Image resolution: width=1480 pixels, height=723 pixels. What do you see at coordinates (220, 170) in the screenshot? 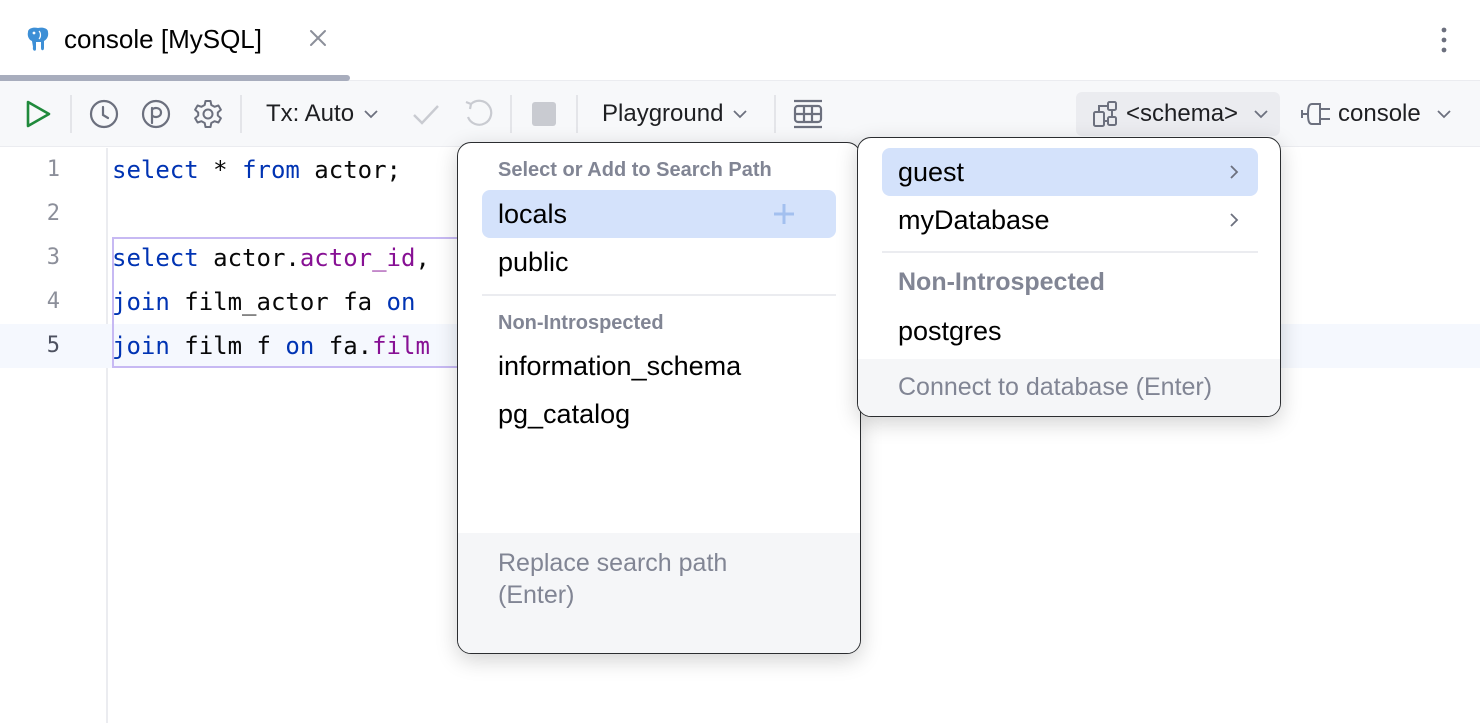
I see `sql-text: *` at bounding box center [220, 170].